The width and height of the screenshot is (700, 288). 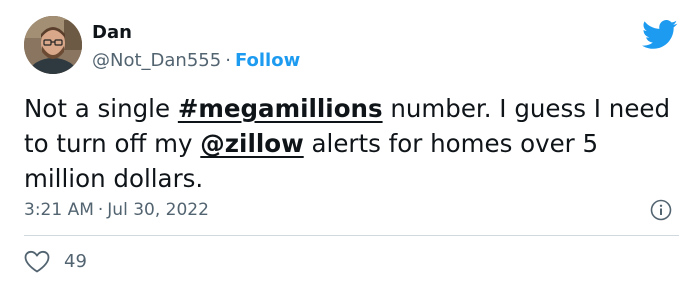 What do you see at coordinates (37, 261) in the screenshot?
I see `heart-icon` at bounding box center [37, 261].